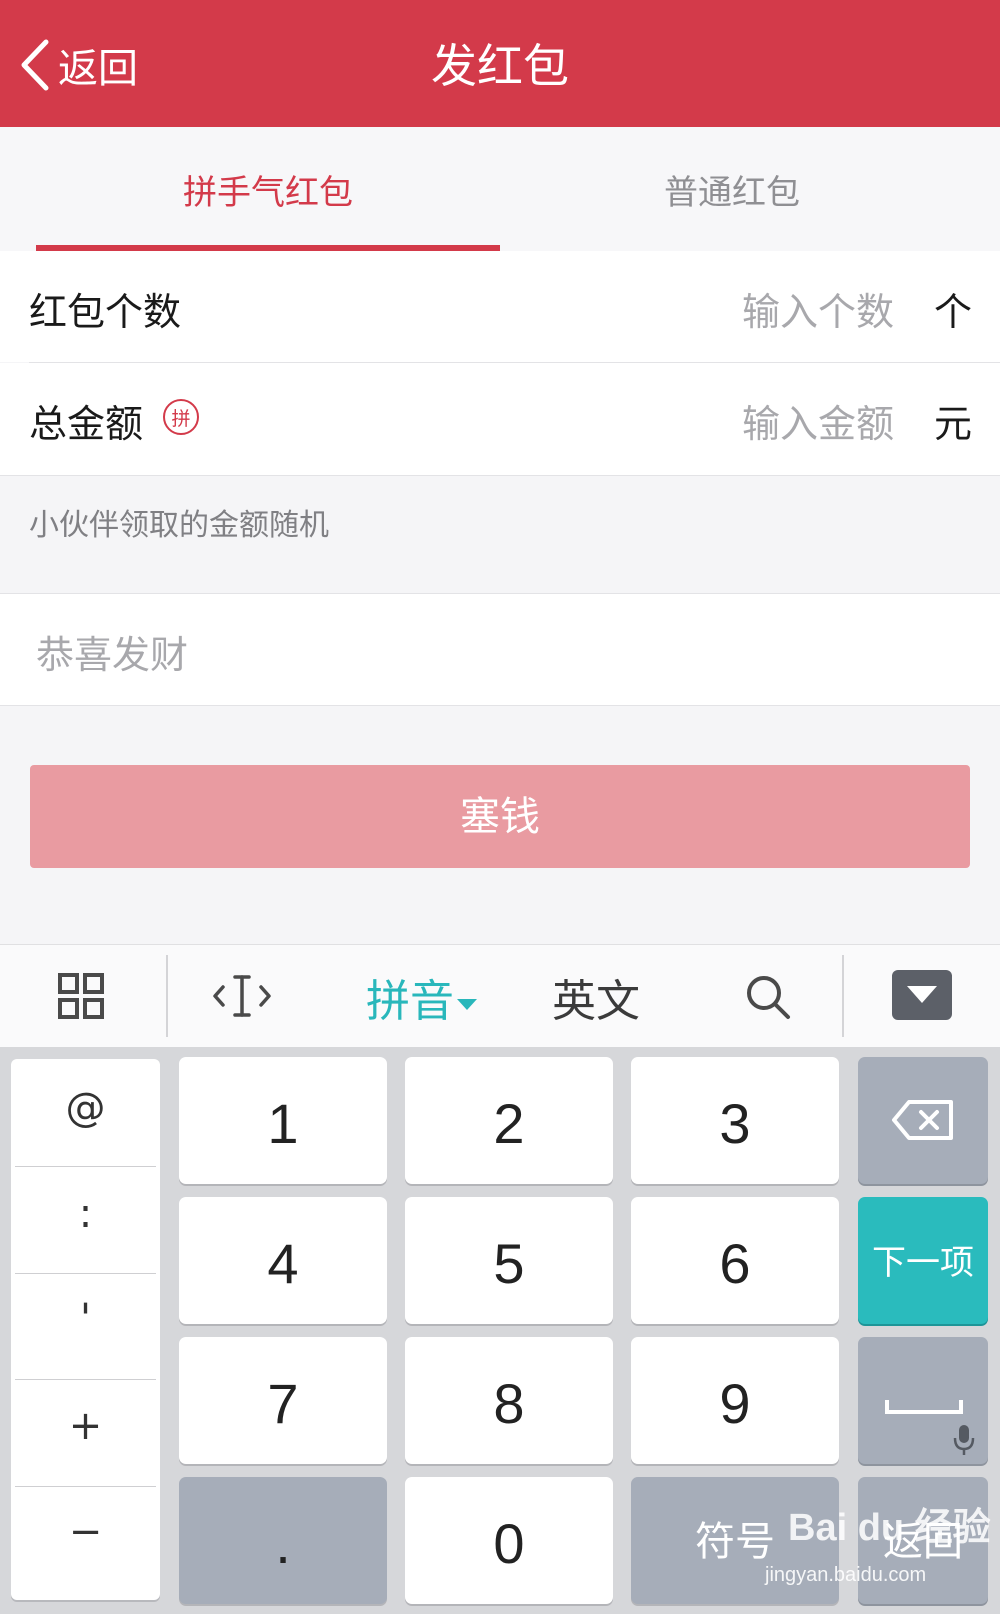 The width and height of the screenshot is (1000, 1614). Describe the element at coordinates (509, 1540) in the screenshot. I see `key-0: 0` at that location.